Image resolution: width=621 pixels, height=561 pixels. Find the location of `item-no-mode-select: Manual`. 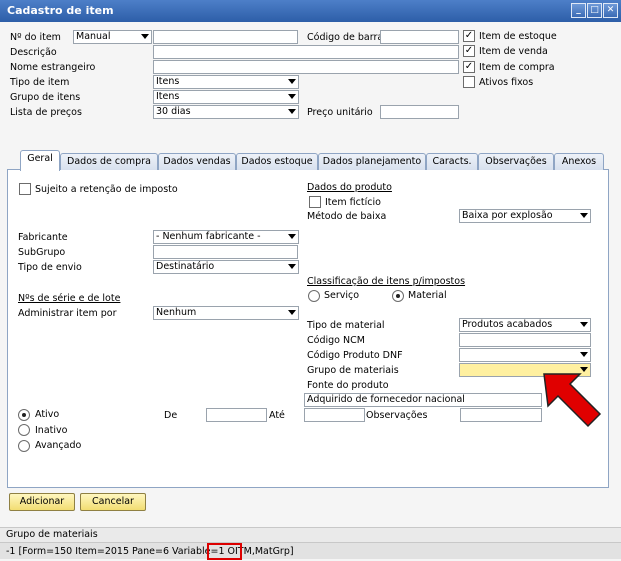

item-no-mode-select: Manual is located at coordinates (112, 37).